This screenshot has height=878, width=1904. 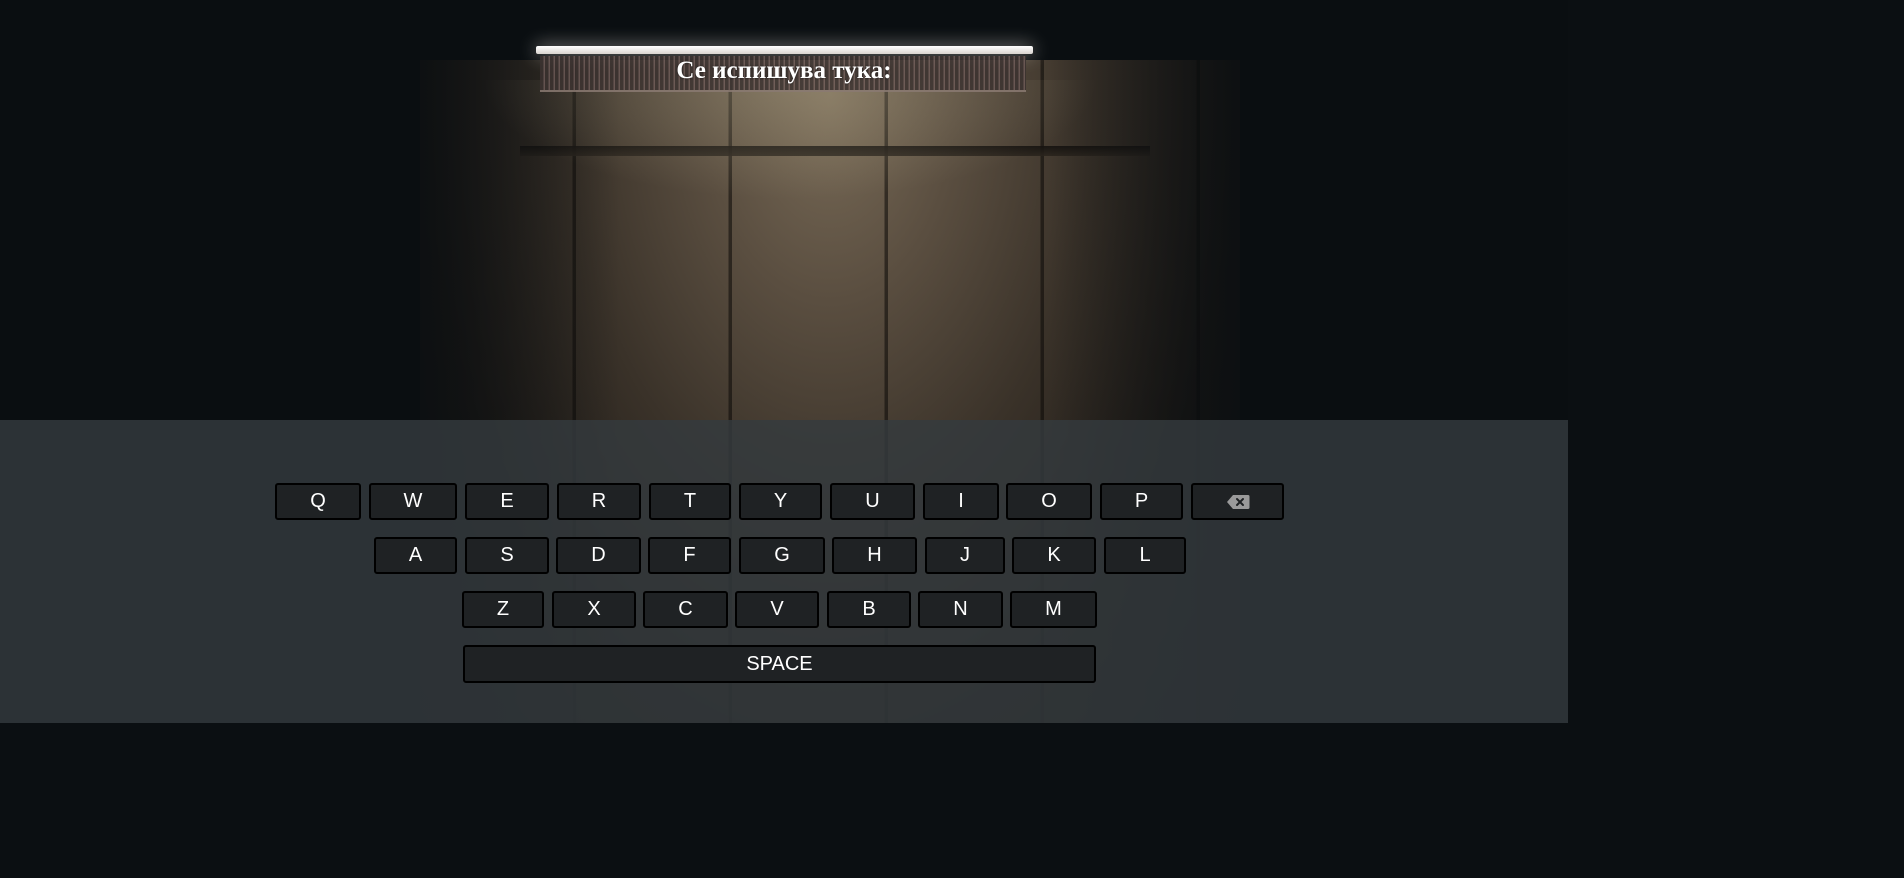 I want to click on key-g: G, so click(x=782, y=555).